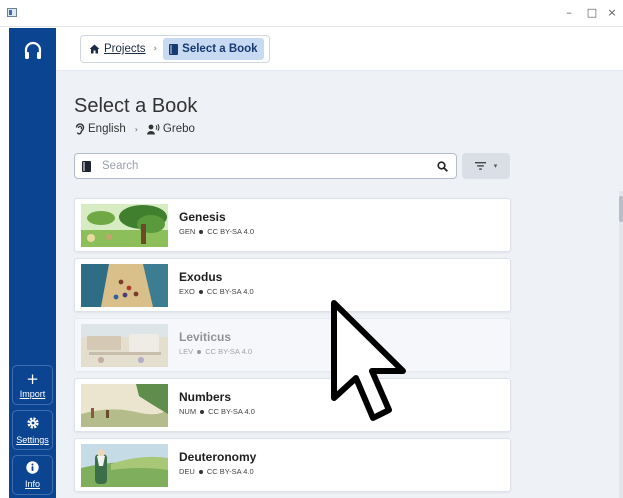 The image size is (623, 498). What do you see at coordinates (292, 285) in the screenshot?
I see `book-card-exodus: Exodus EXO CC BY-SA 4.0` at bounding box center [292, 285].